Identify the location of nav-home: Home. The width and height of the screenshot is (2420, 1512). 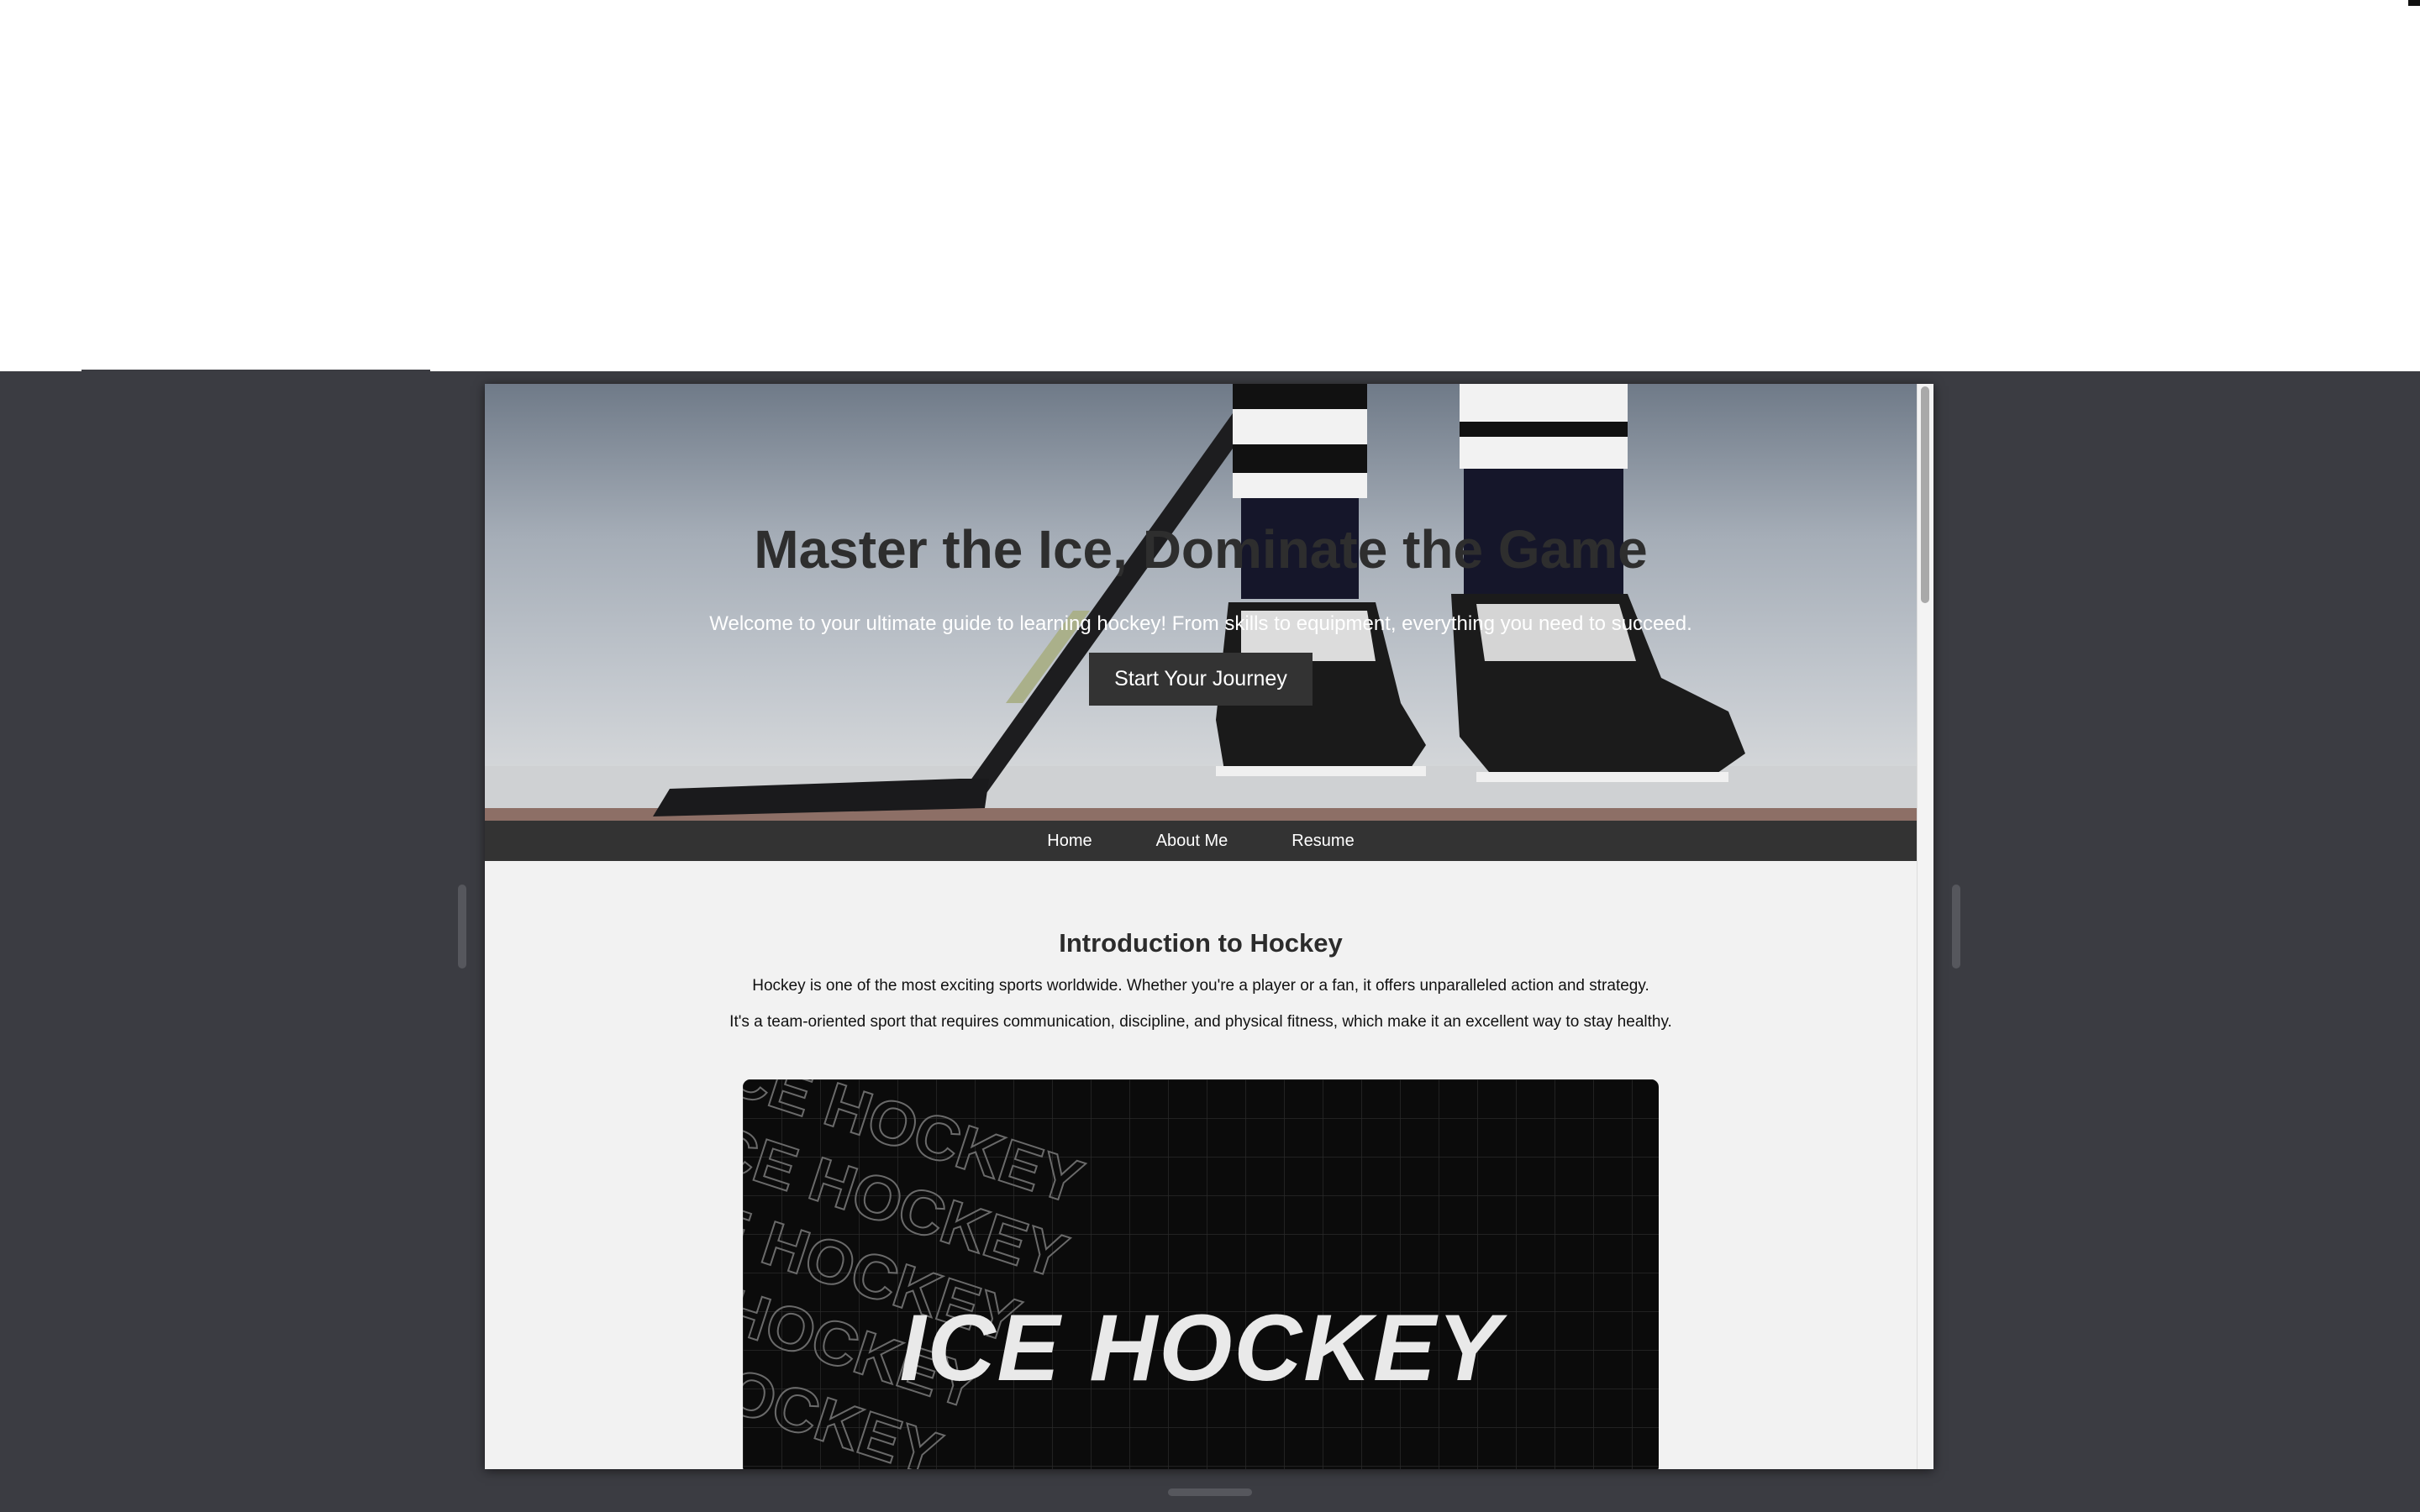
(1070, 841).